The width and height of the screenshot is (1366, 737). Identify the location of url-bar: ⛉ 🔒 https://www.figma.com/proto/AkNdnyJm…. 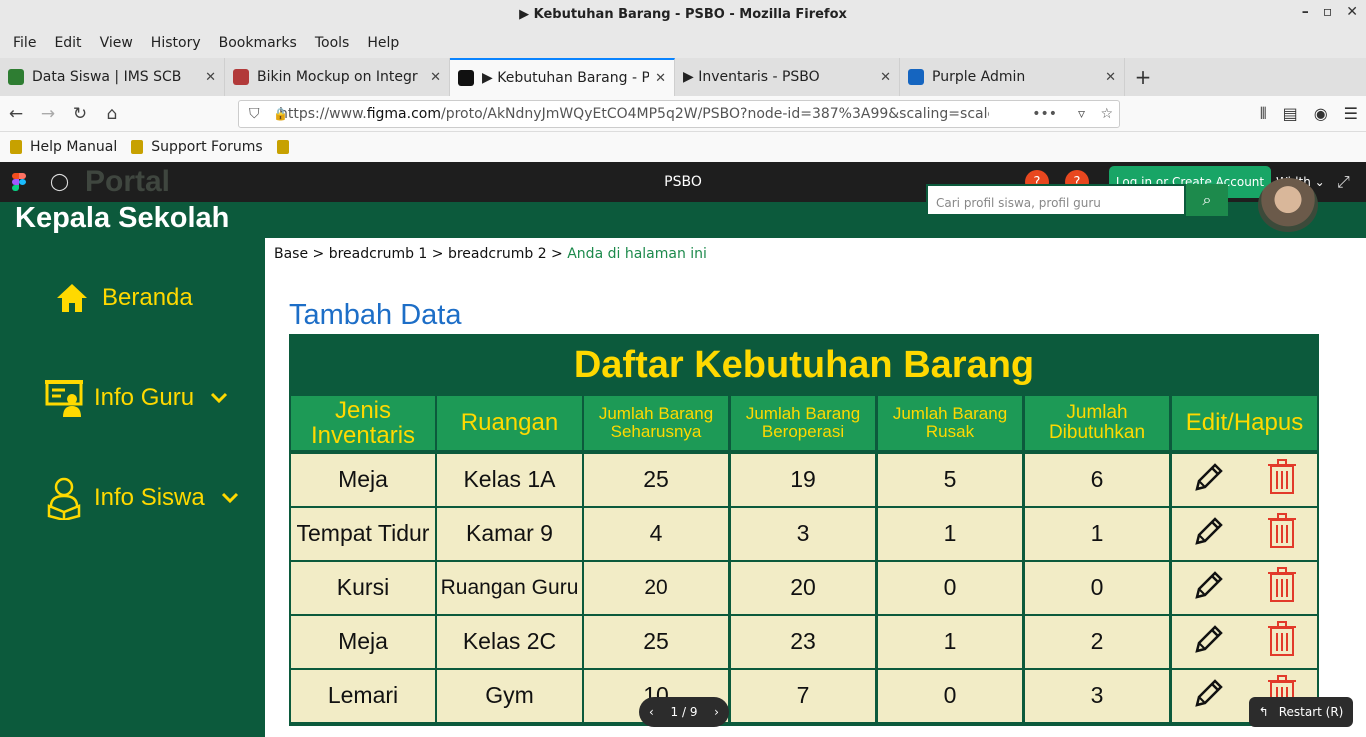
(679, 114).